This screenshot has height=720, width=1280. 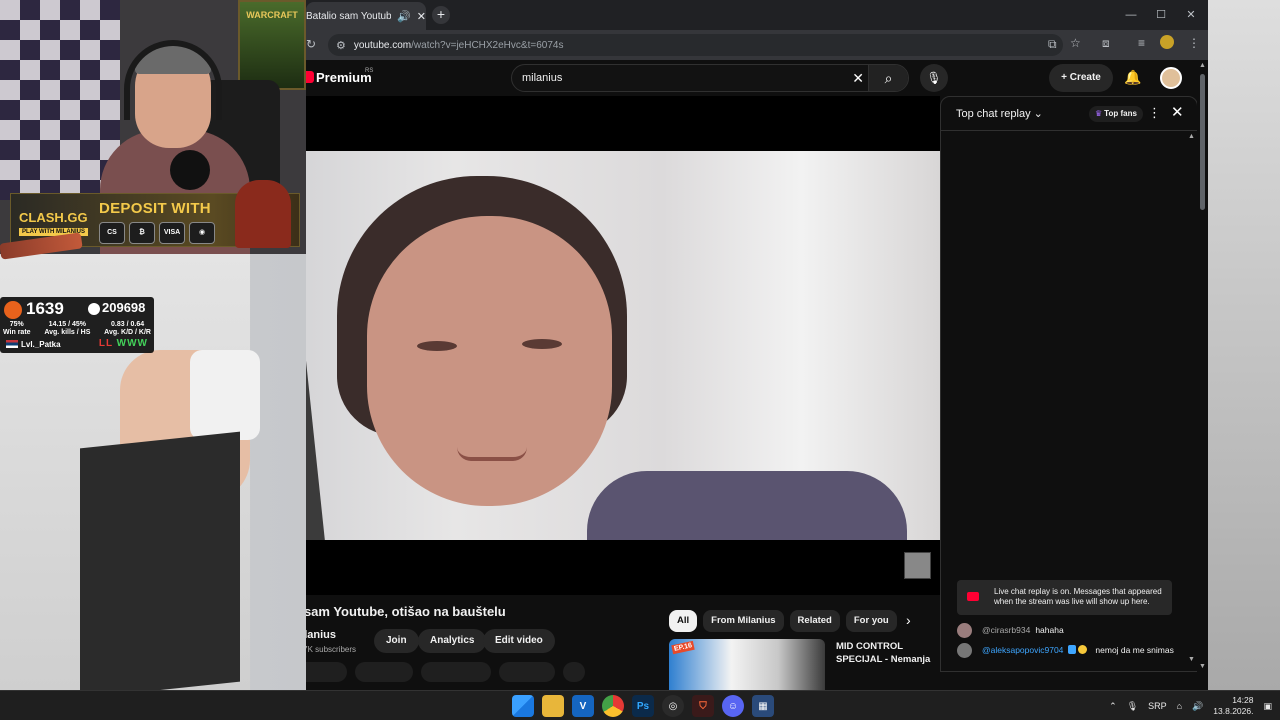 What do you see at coordinates (643, 706) in the screenshot?
I see `photoshop-icon: Ps` at bounding box center [643, 706].